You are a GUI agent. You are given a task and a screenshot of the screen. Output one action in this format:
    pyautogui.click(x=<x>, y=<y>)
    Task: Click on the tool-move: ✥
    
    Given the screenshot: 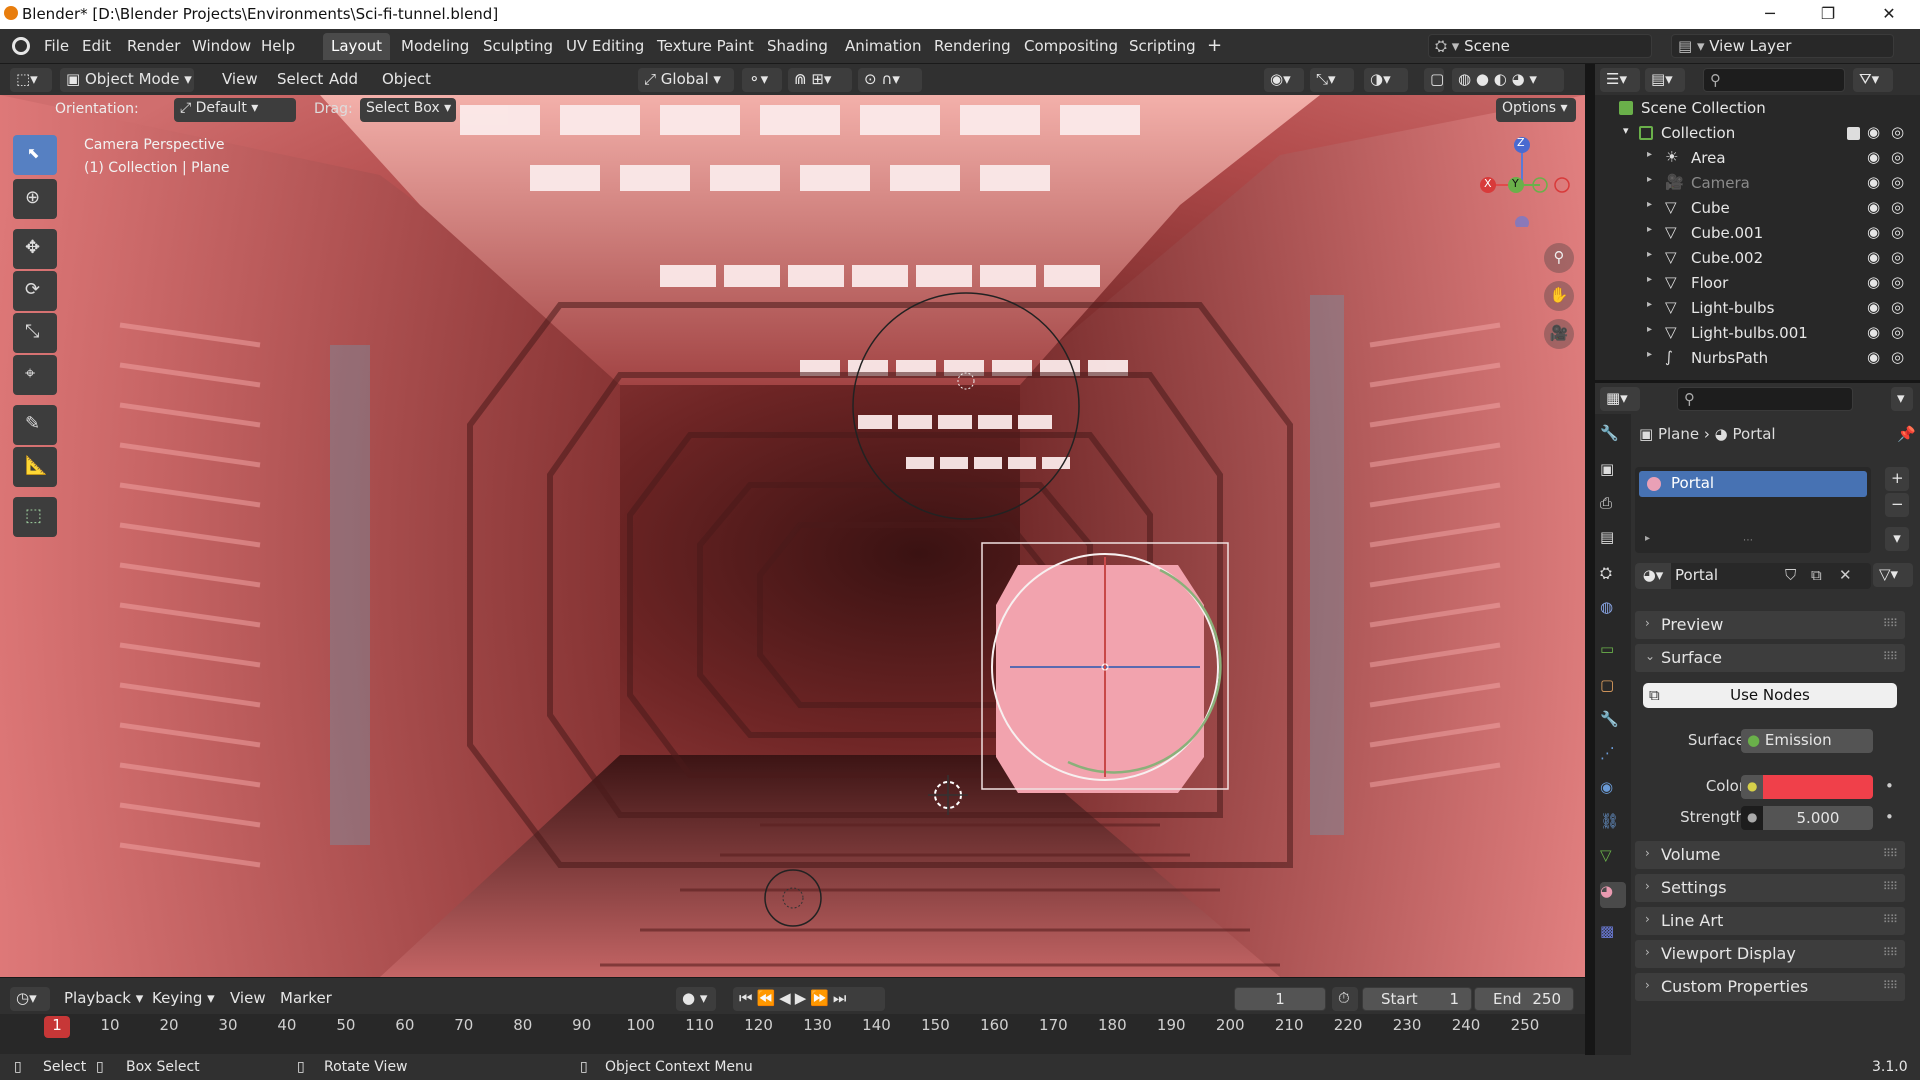 What is the action you would take?
    pyautogui.click(x=35, y=249)
    